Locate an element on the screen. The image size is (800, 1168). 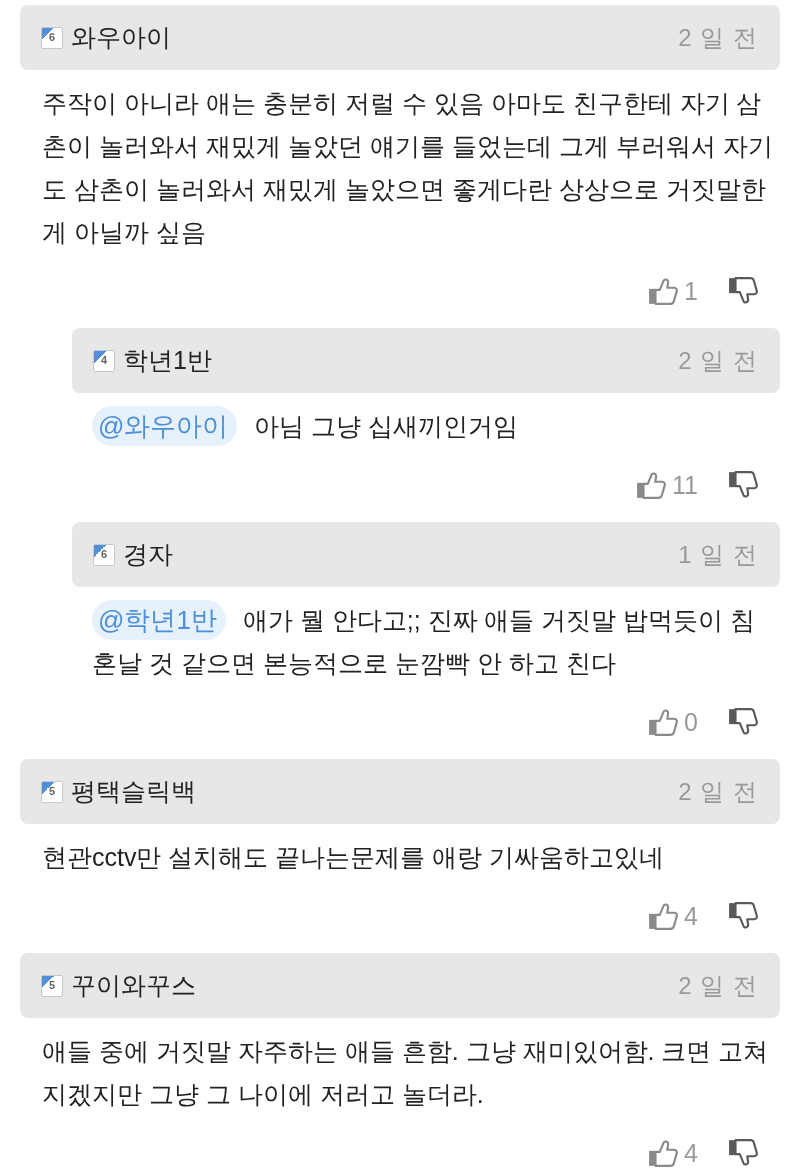
comment-text: 애들 중에 거짓말 자주하는 애들 흔함. 그냥 재미있어함. 크면 고쳐지겠지만 그냥 그 나이에 저러고 놀더라. is located at coordinates (405, 1073).